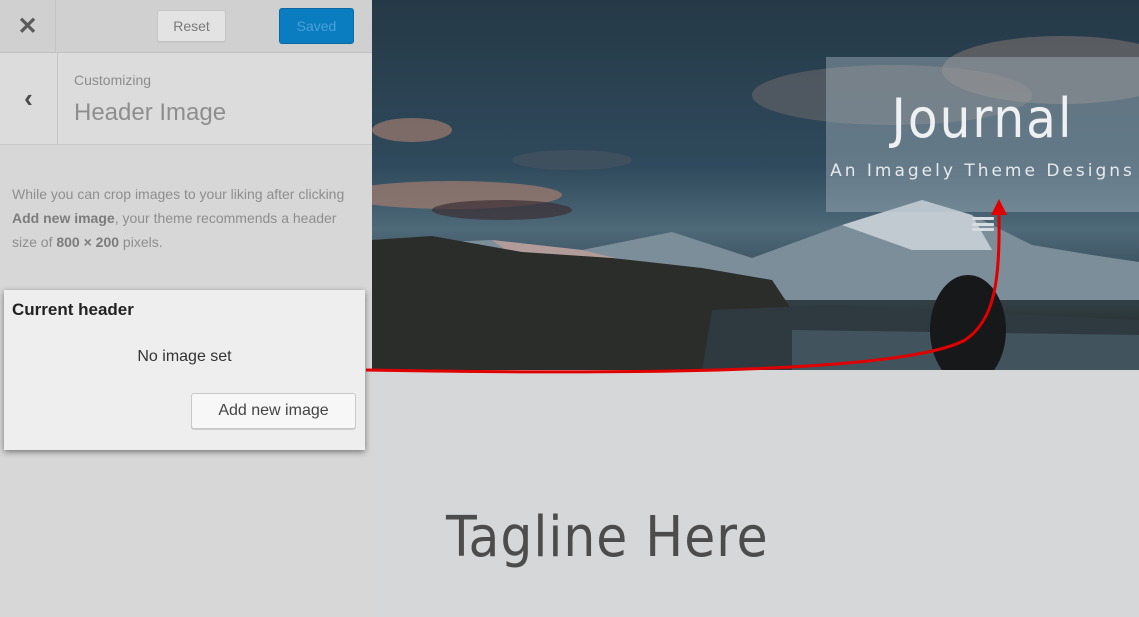 The height and width of the screenshot is (617, 1139). Describe the element at coordinates (28, 26) in the screenshot. I see `close-icon: ✕` at that location.